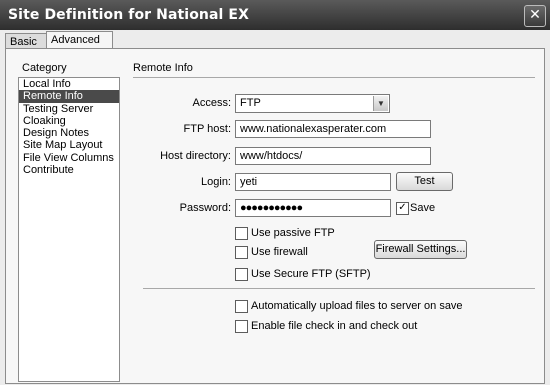  What do you see at coordinates (313, 182) in the screenshot?
I see `login-input: yeti` at bounding box center [313, 182].